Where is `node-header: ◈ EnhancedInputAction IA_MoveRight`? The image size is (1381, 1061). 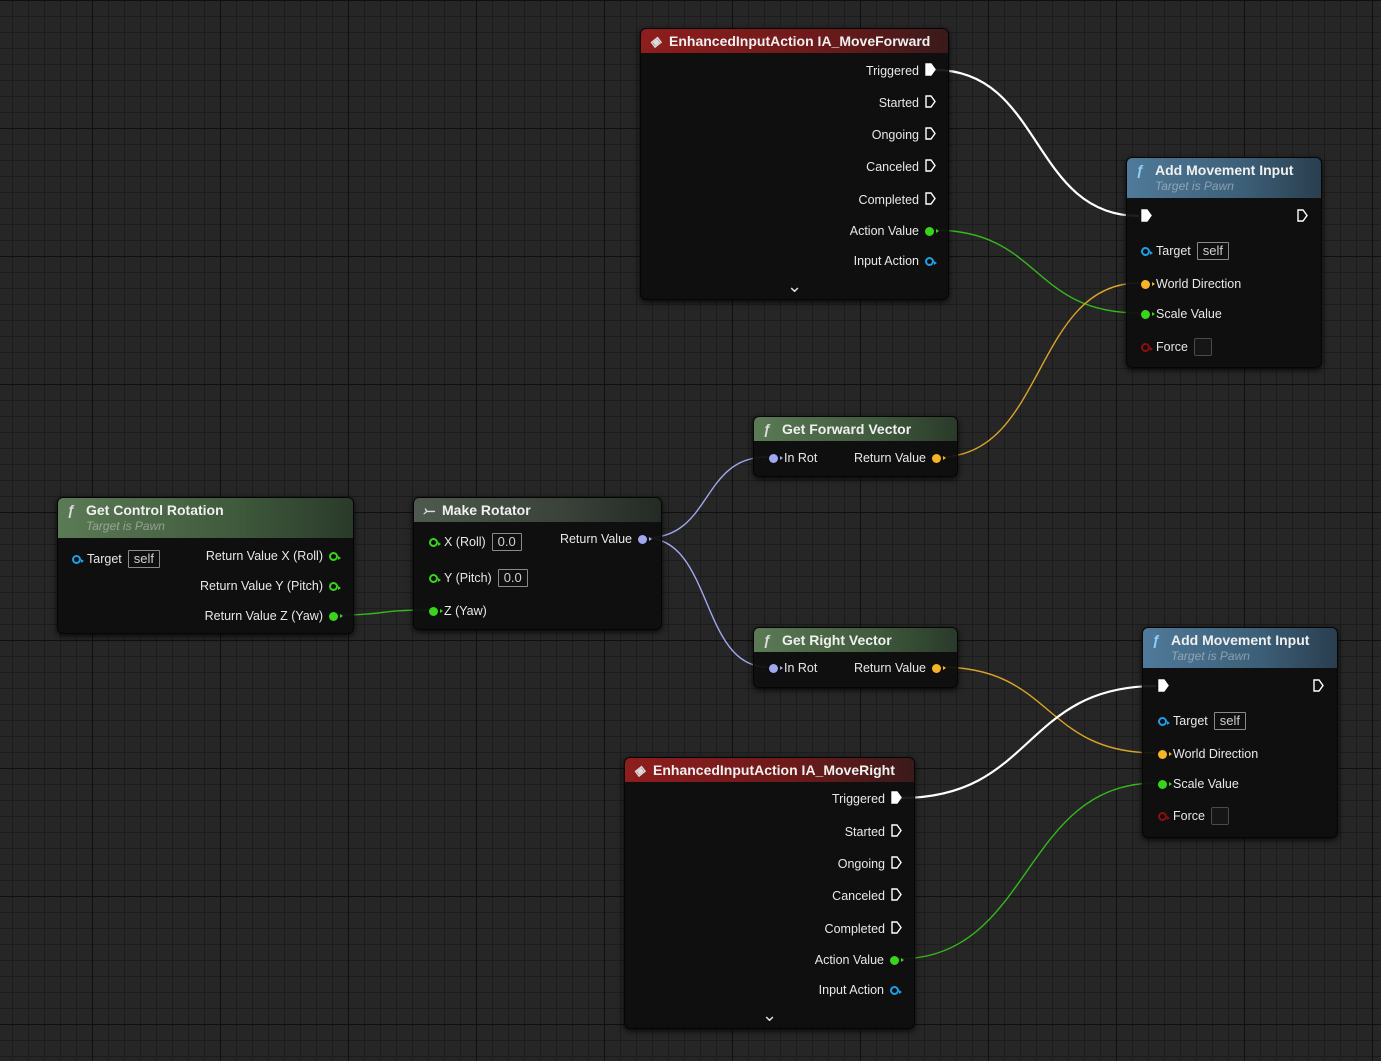
node-header: ◈ EnhancedInputAction IA_MoveRight is located at coordinates (769, 770).